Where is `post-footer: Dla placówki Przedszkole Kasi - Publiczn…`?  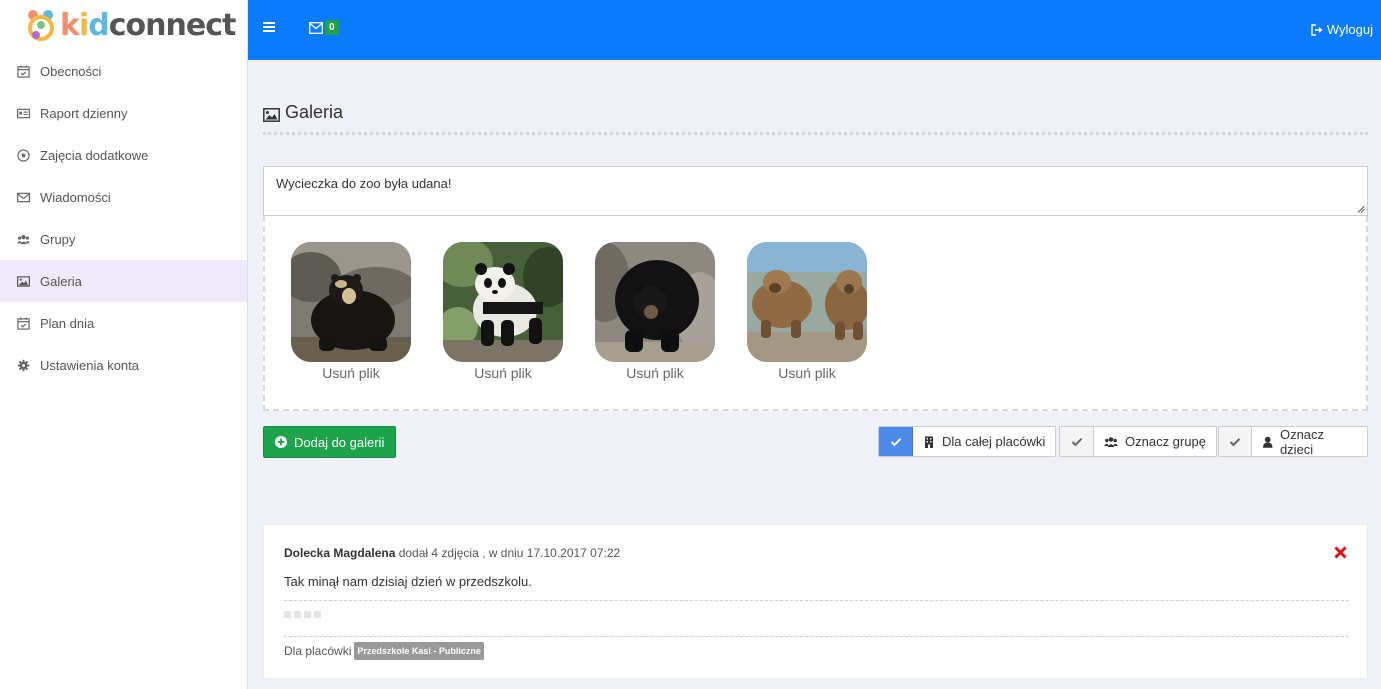 post-footer: Dla placówki Przedszkole Kasi - Publiczn… is located at coordinates (384, 651).